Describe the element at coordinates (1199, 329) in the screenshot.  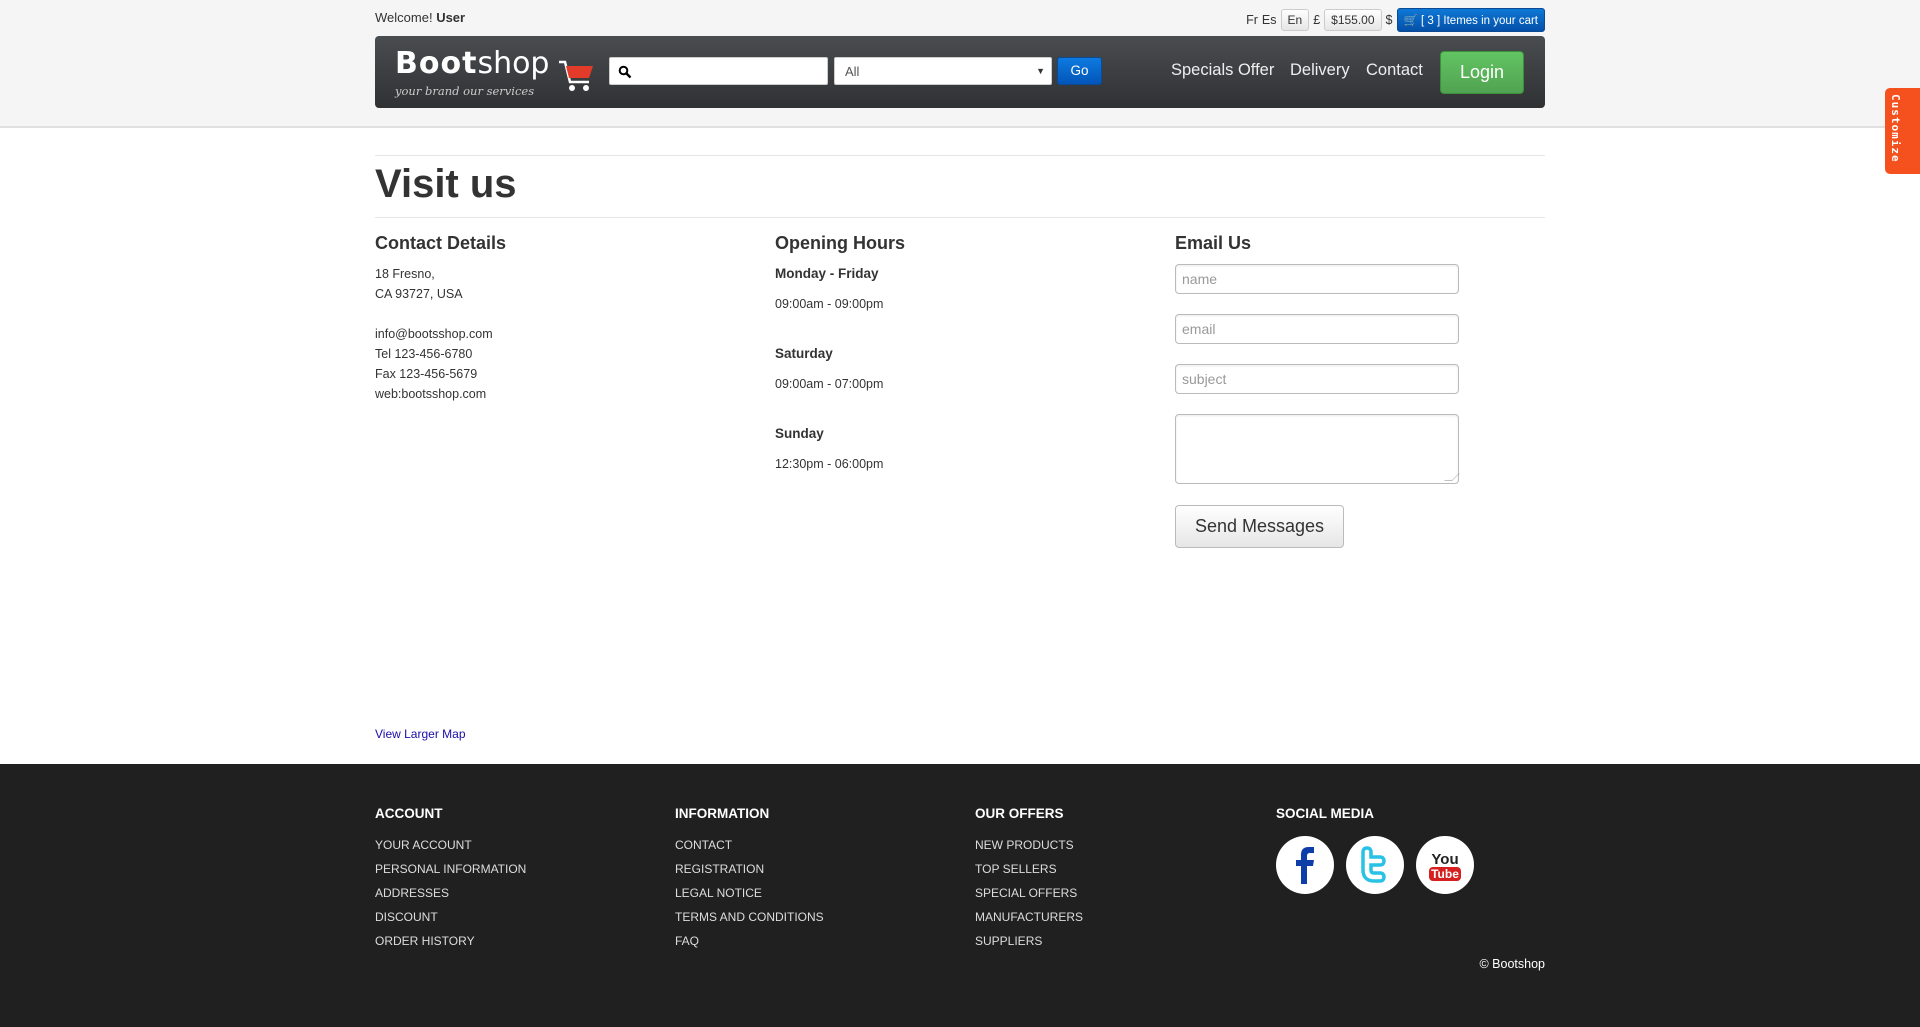
I see `email-placeholder: email` at that location.